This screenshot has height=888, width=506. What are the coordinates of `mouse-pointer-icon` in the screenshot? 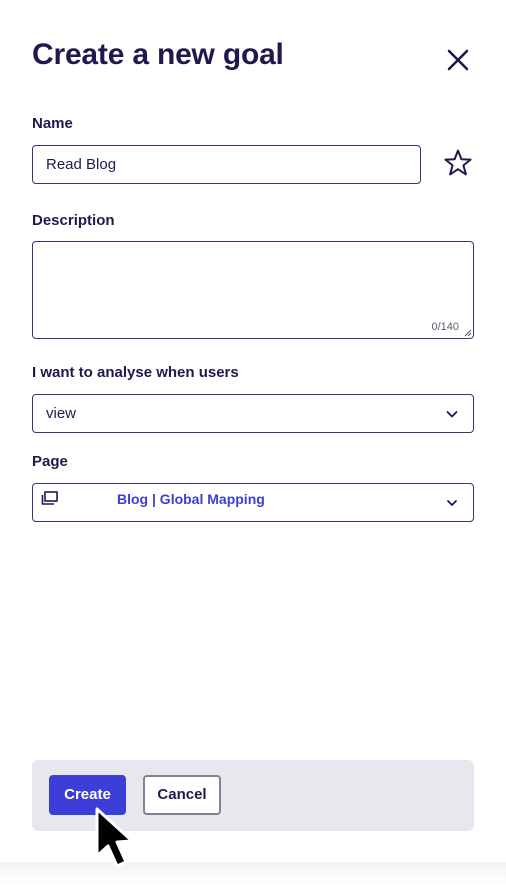 It's located at (114, 837).